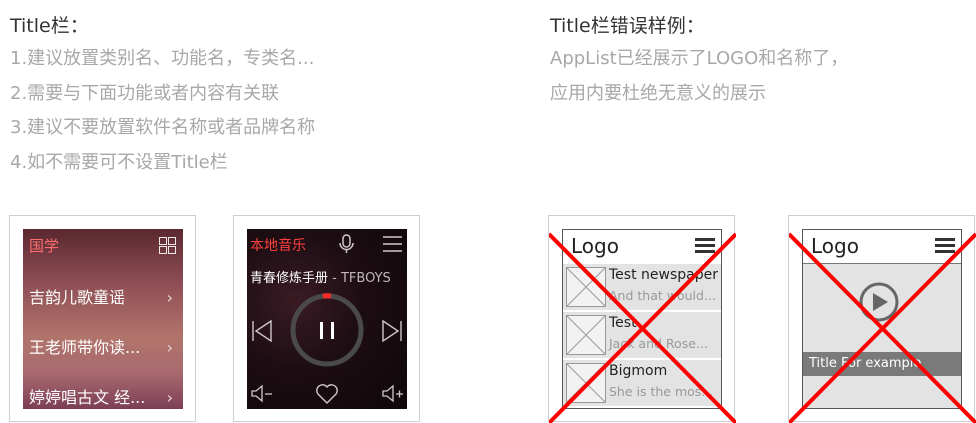  What do you see at coordinates (162, 163) in the screenshot?
I see `guideline-line: 4.如不需要可不设置Title栏` at bounding box center [162, 163].